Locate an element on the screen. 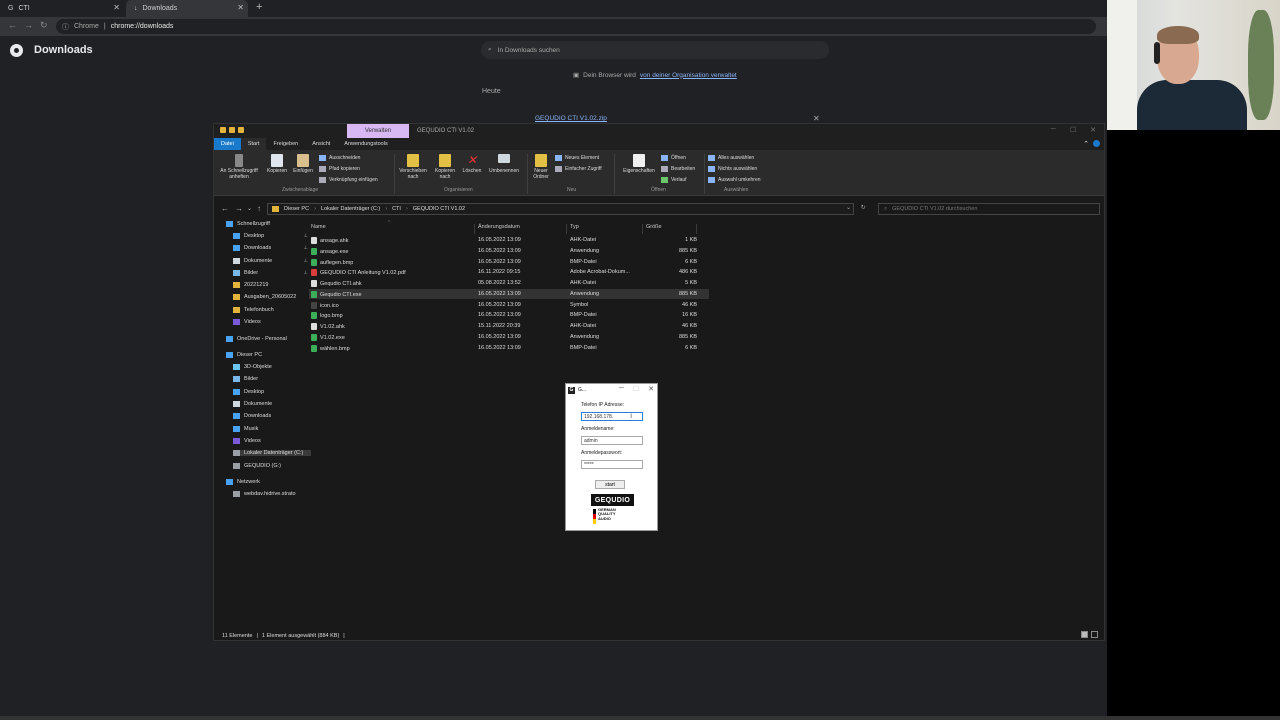 The height and width of the screenshot is (720, 1280). breadcrumb-current: GEQUDIO CTI V1.02 is located at coordinates (439, 209).